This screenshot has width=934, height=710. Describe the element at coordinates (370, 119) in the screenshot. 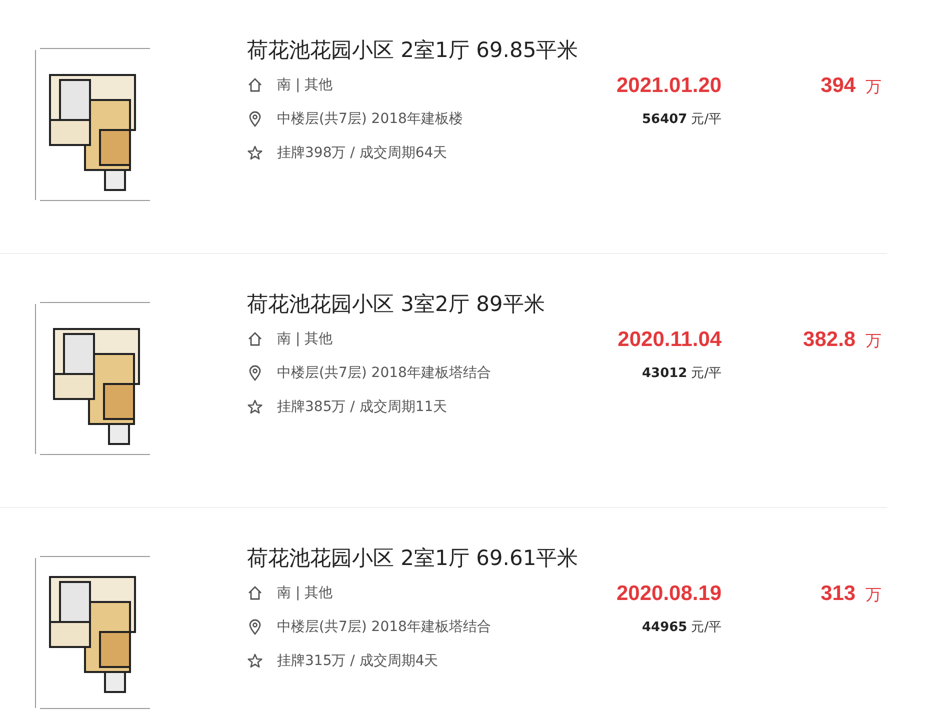

I see `info-text: 中楼层(共7层) 2018年建板楼` at that location.